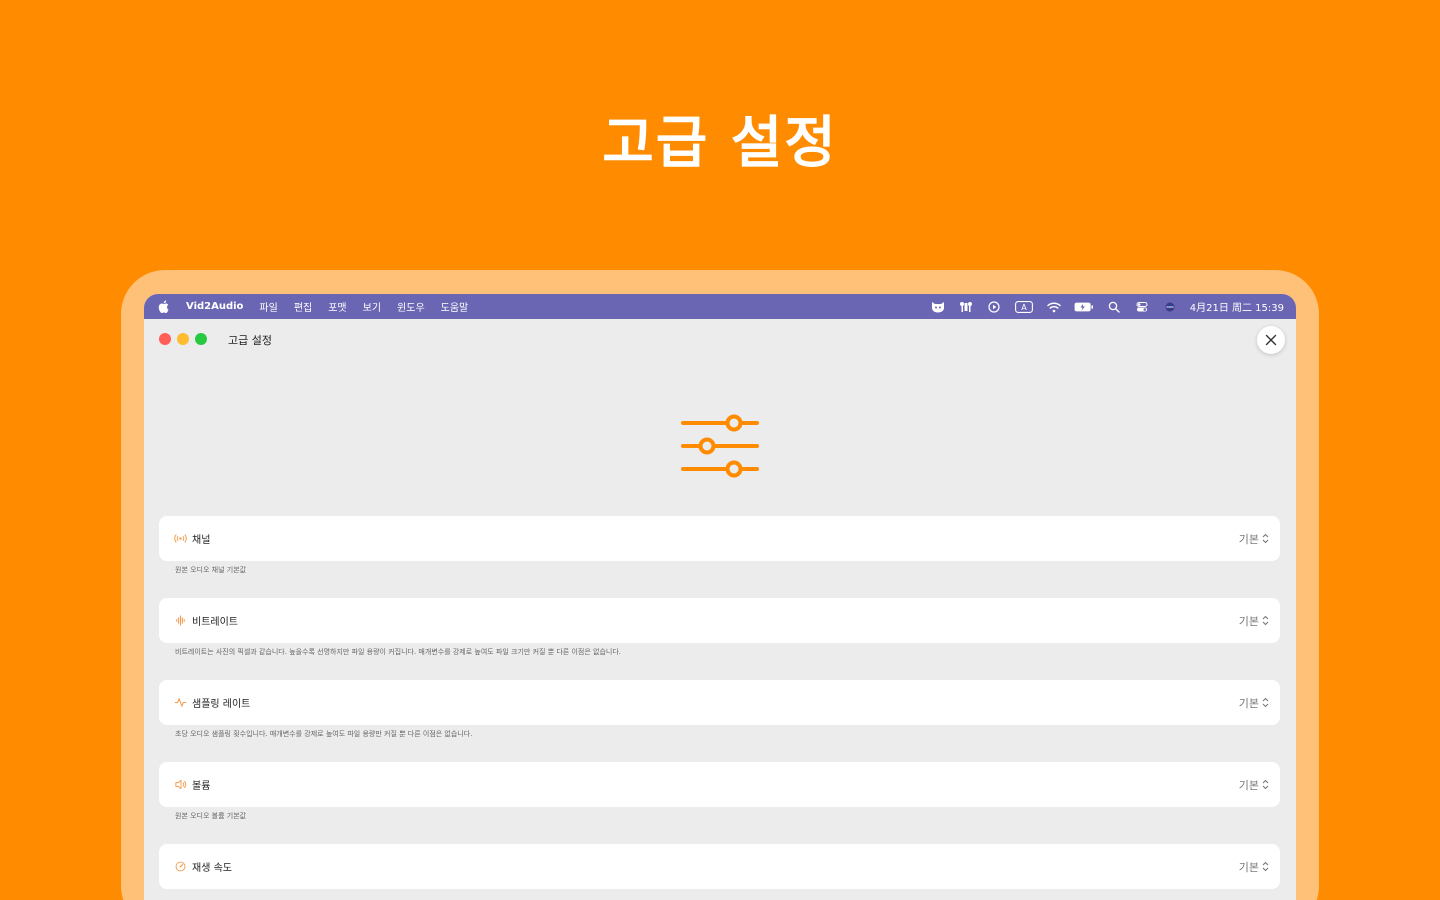  I want to click on pulse-icon, so click(180, 703).